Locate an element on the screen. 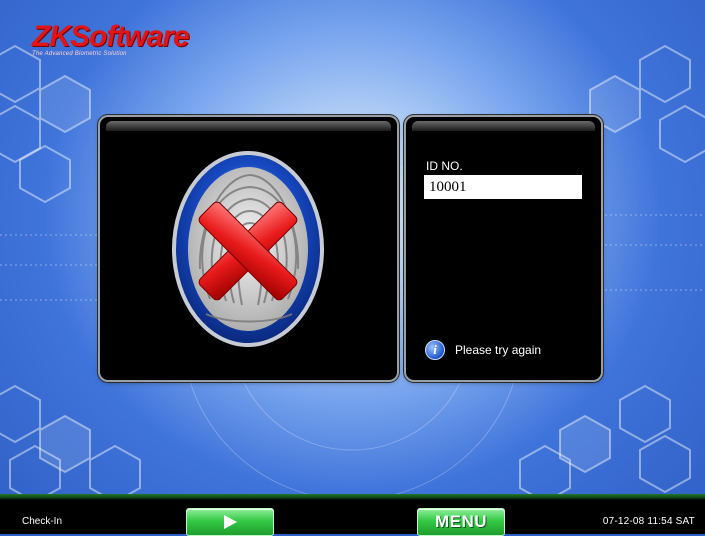 The height and width of the screenshot is (536, 705). id-number-field is located at coordinates (503, 187).